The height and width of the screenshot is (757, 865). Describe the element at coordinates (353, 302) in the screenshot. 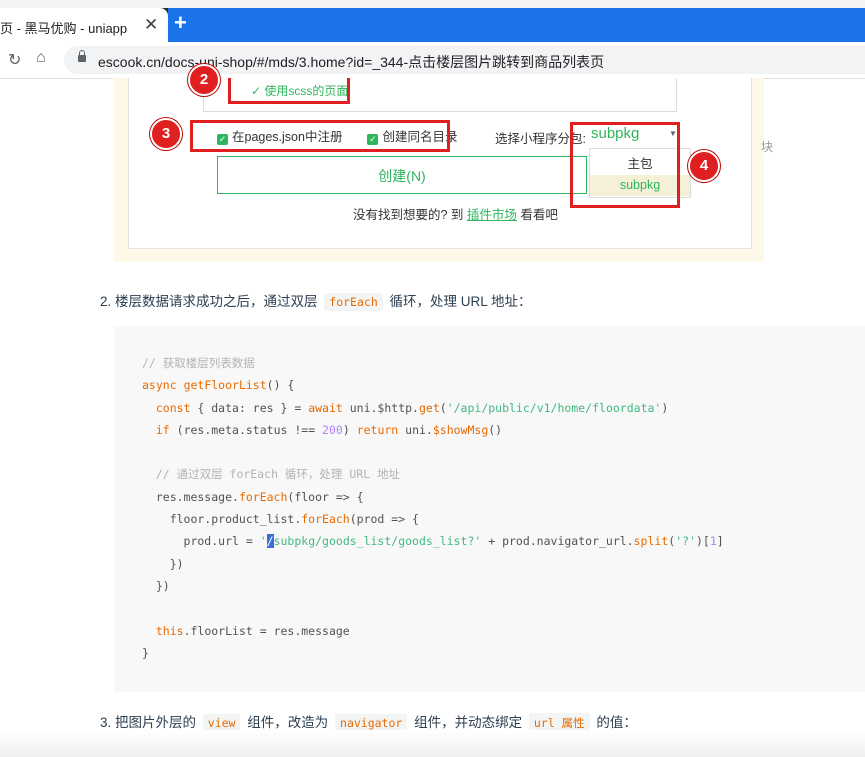

I see `inline-code-foreach: forEach` at that location.